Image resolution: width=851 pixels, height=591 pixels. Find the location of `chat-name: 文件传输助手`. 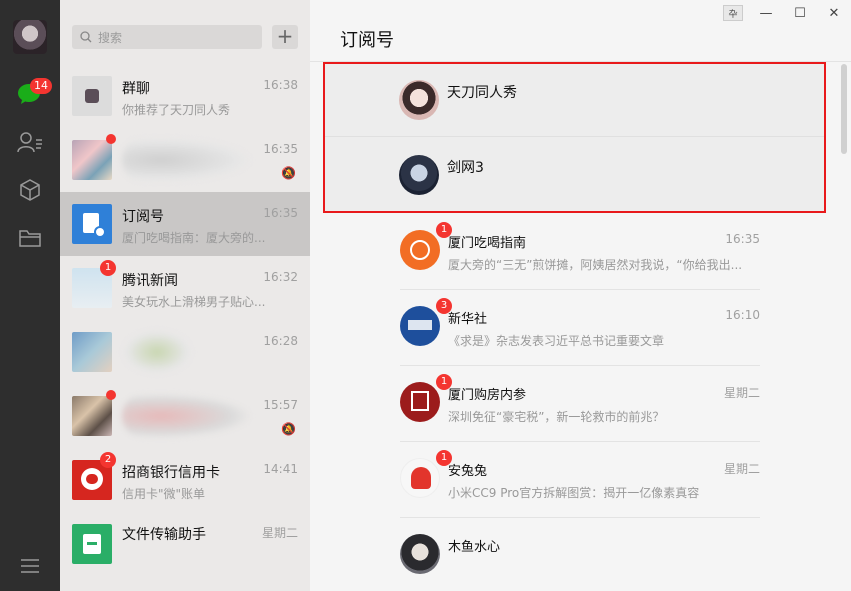

chat-name: 文件传输助手 is located at coordinates (164, 535).